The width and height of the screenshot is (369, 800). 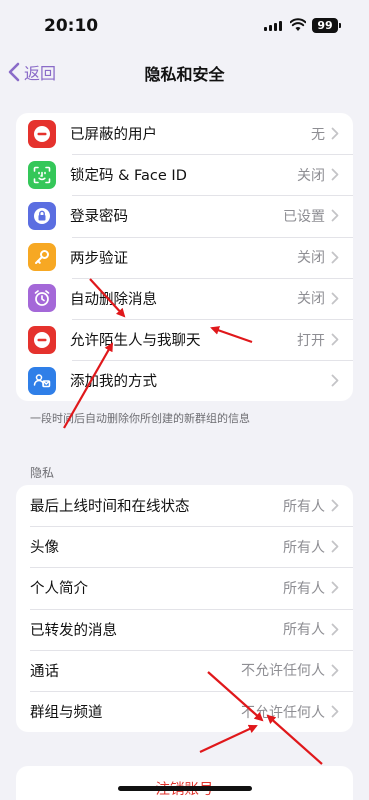 I want to click on row-forwarded-messages: 已转发的消息 所有人, so click(x=184, y=629).